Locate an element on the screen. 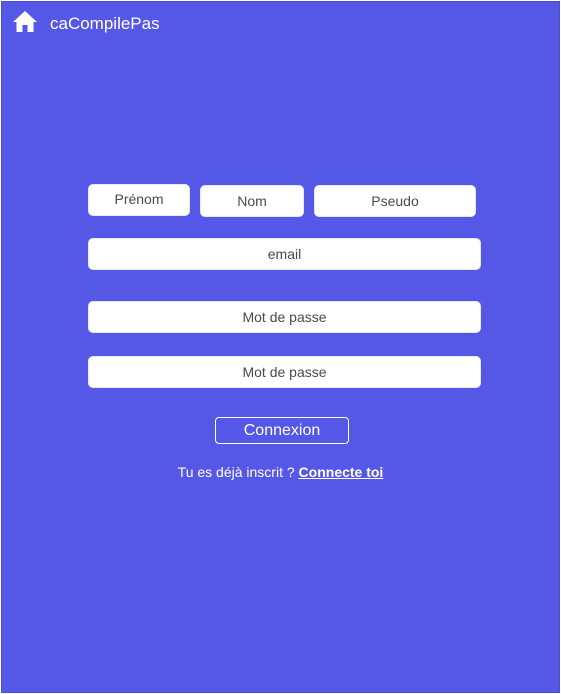 The image size is (561, 694). nom-input is located at coordinates (252, 201).